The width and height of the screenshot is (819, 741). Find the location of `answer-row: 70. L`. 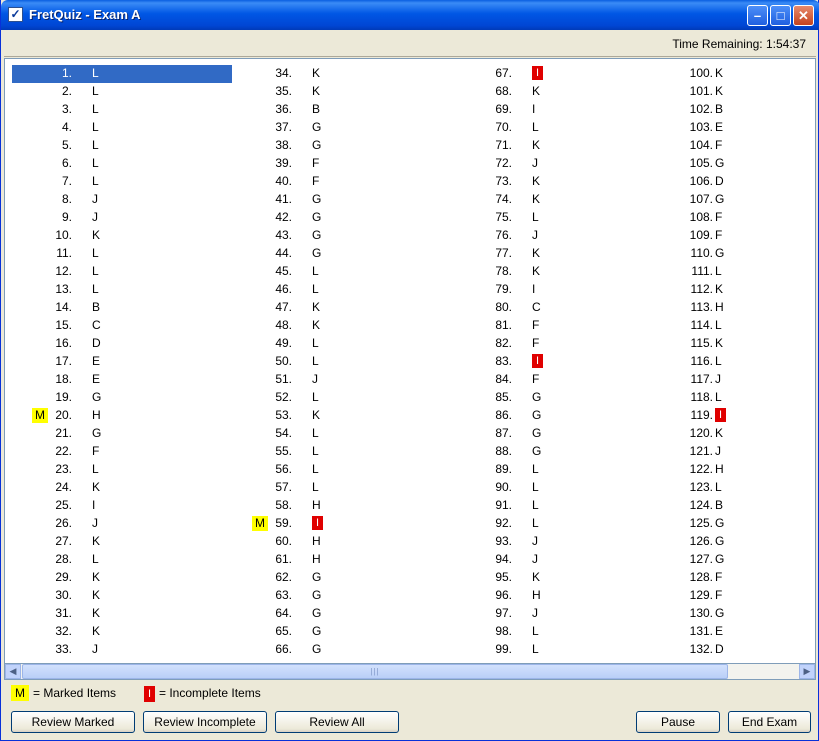

answer-row: 70. L is located at coordinates (562, 127).